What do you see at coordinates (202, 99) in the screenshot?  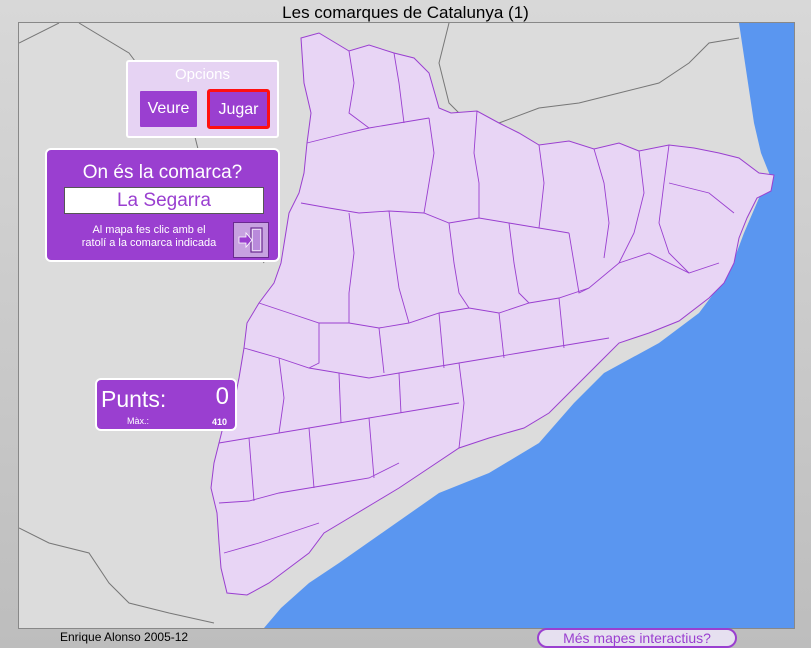 I see `options-panel: Opcions Veure Jugar` at bounding box center [202, 99].